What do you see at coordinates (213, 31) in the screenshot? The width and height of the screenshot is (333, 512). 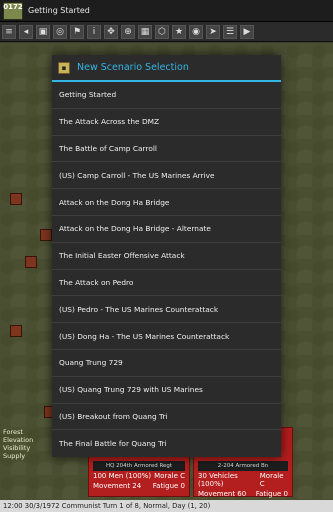 I see `cursor-icon: ➤` at bounding box center [213, 31].